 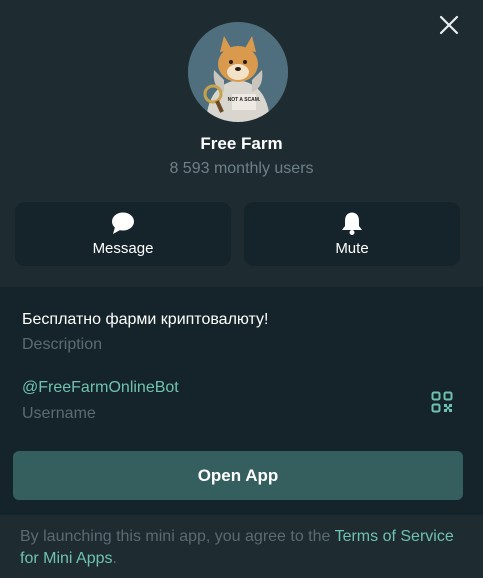 What do you see at coordinates (123, 223) in the screenshot?
I see `chat-bubble-icon` at bounding box center [123, 223].